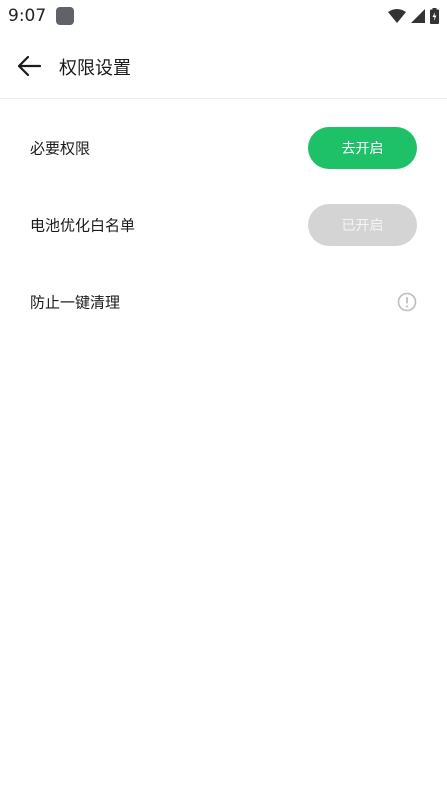  What do you see at coordinates (65, 16) in the screenshot?
I see `app-notification-icon` at bounding box center [65, 16].